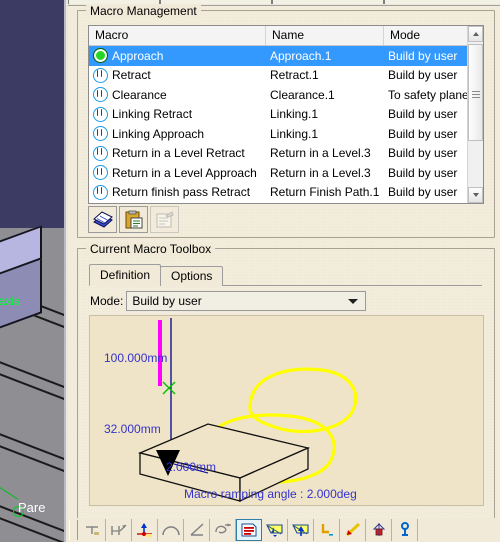  I want to click on toolbox-tabs: Definition Options, so click(156, 275).